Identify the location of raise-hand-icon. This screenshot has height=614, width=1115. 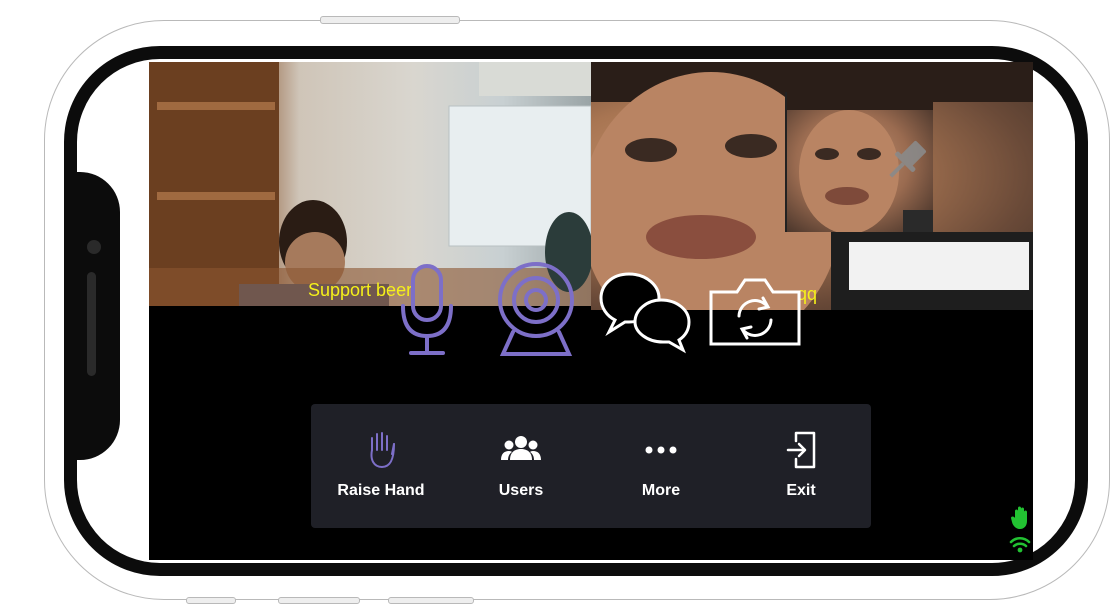
(382, 450).